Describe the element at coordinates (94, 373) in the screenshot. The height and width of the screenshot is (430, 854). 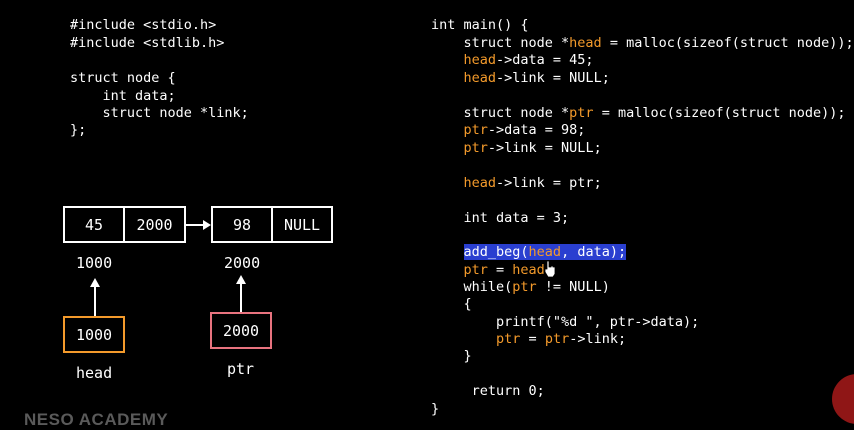
I see `head-label: head` at that location.